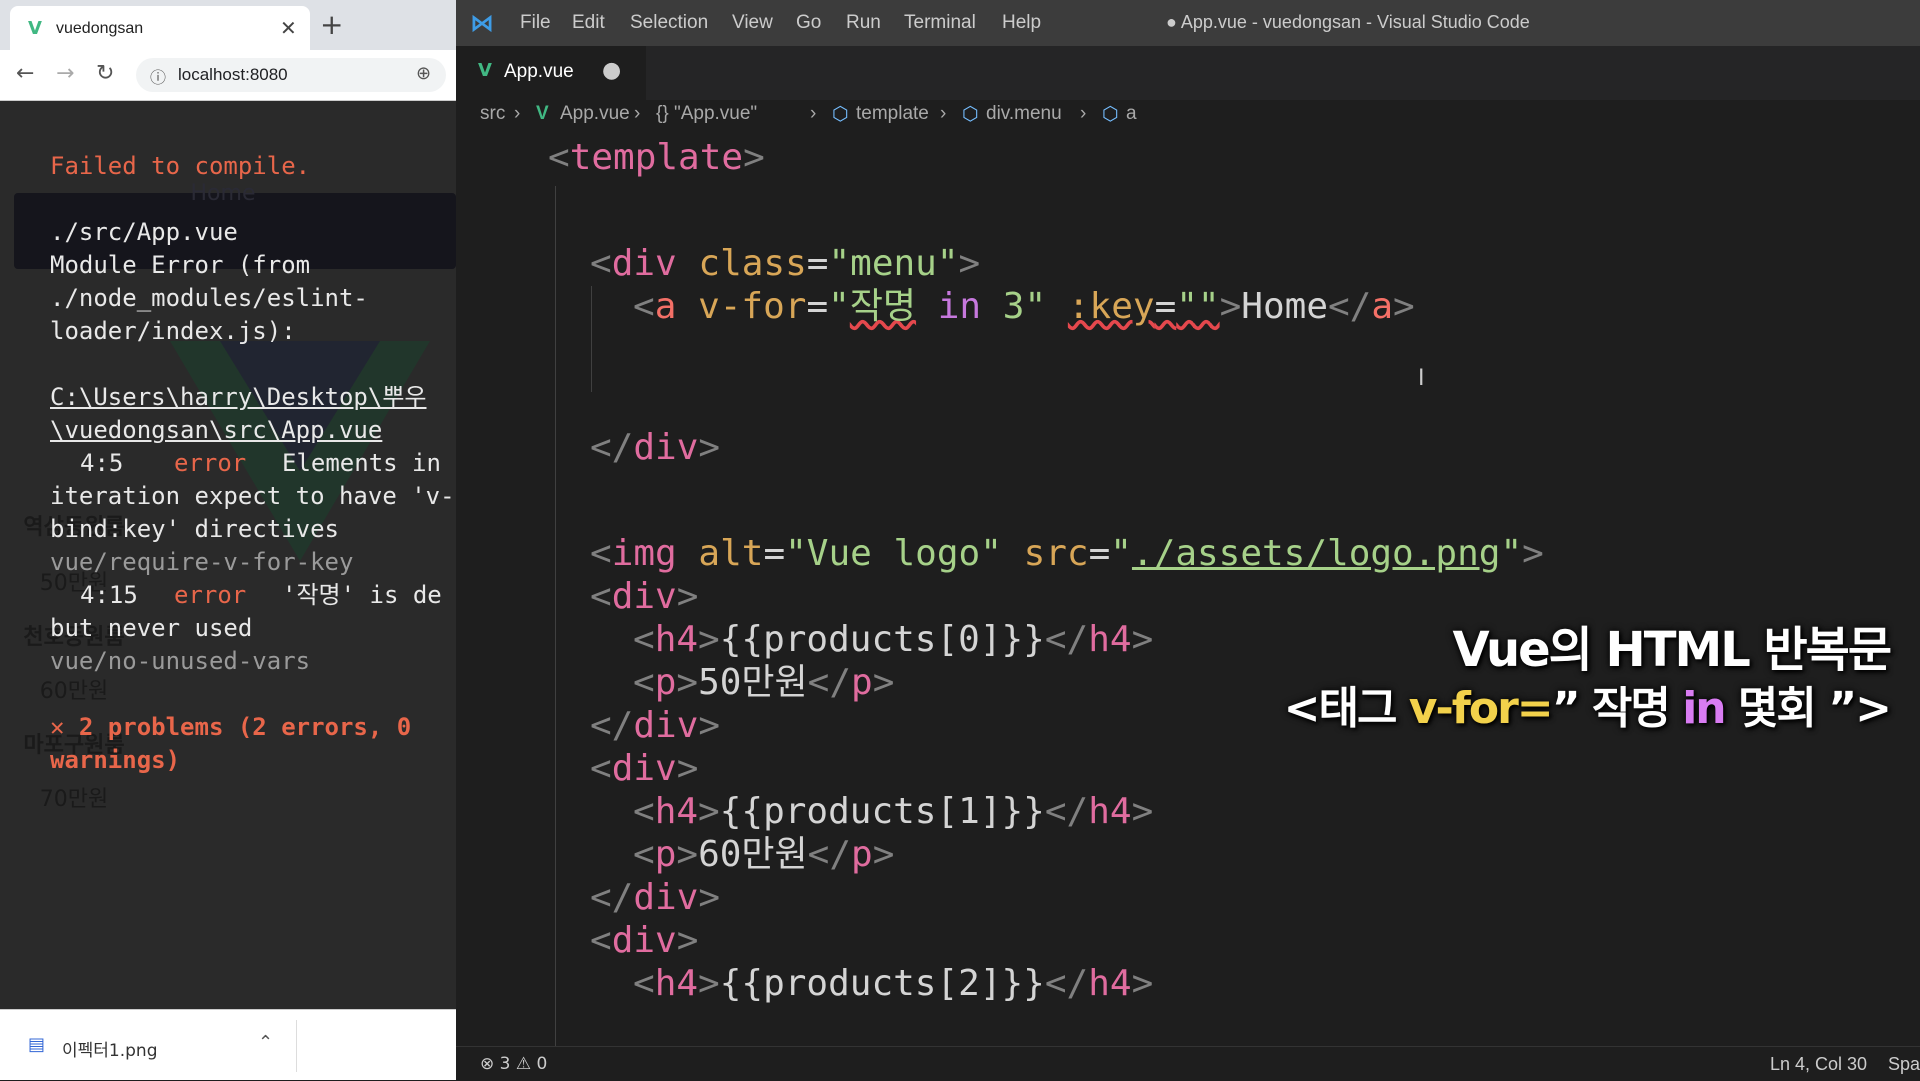  Describe the element at coordinates (233, 75) in the screenshot. I see `url-text: localhost:8080` at that location.